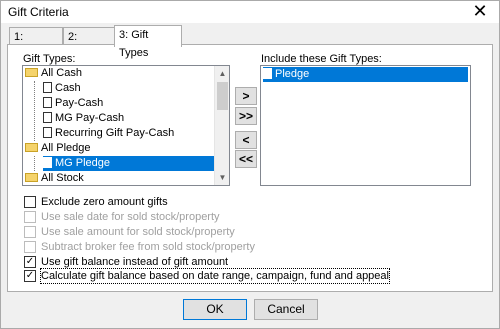  I want to click on title-bar: Gift Criteria ✕, so click(250, 12).